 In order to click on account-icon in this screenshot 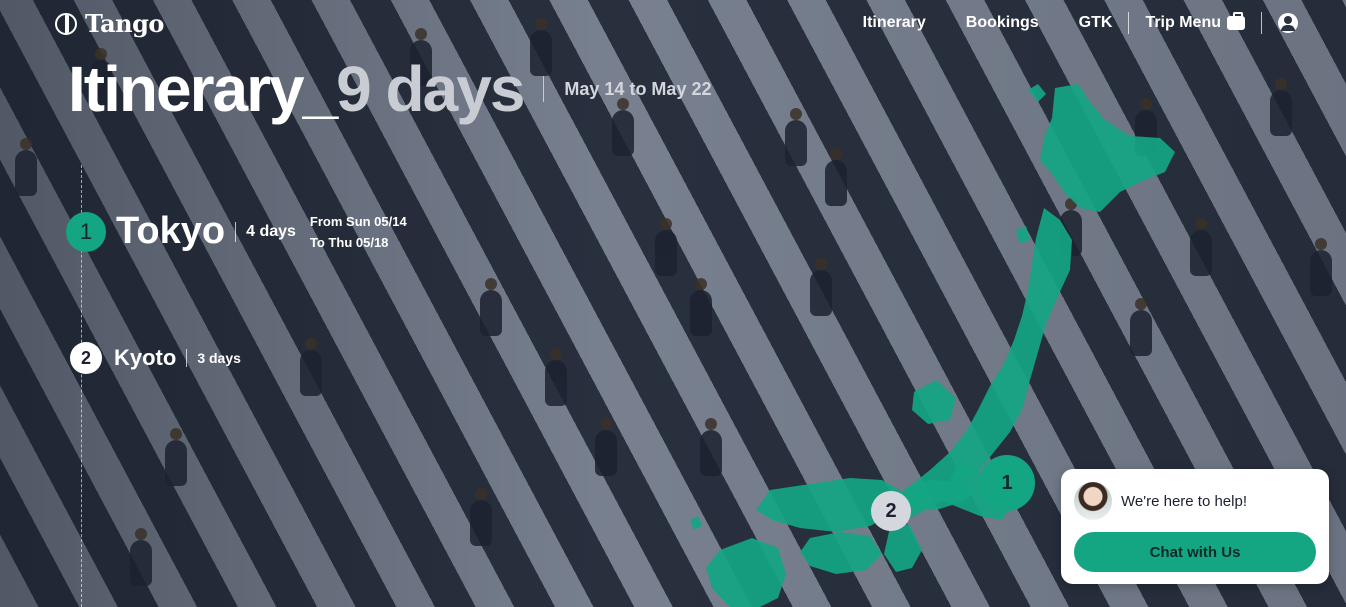, I will do `click(1288, 23)`.